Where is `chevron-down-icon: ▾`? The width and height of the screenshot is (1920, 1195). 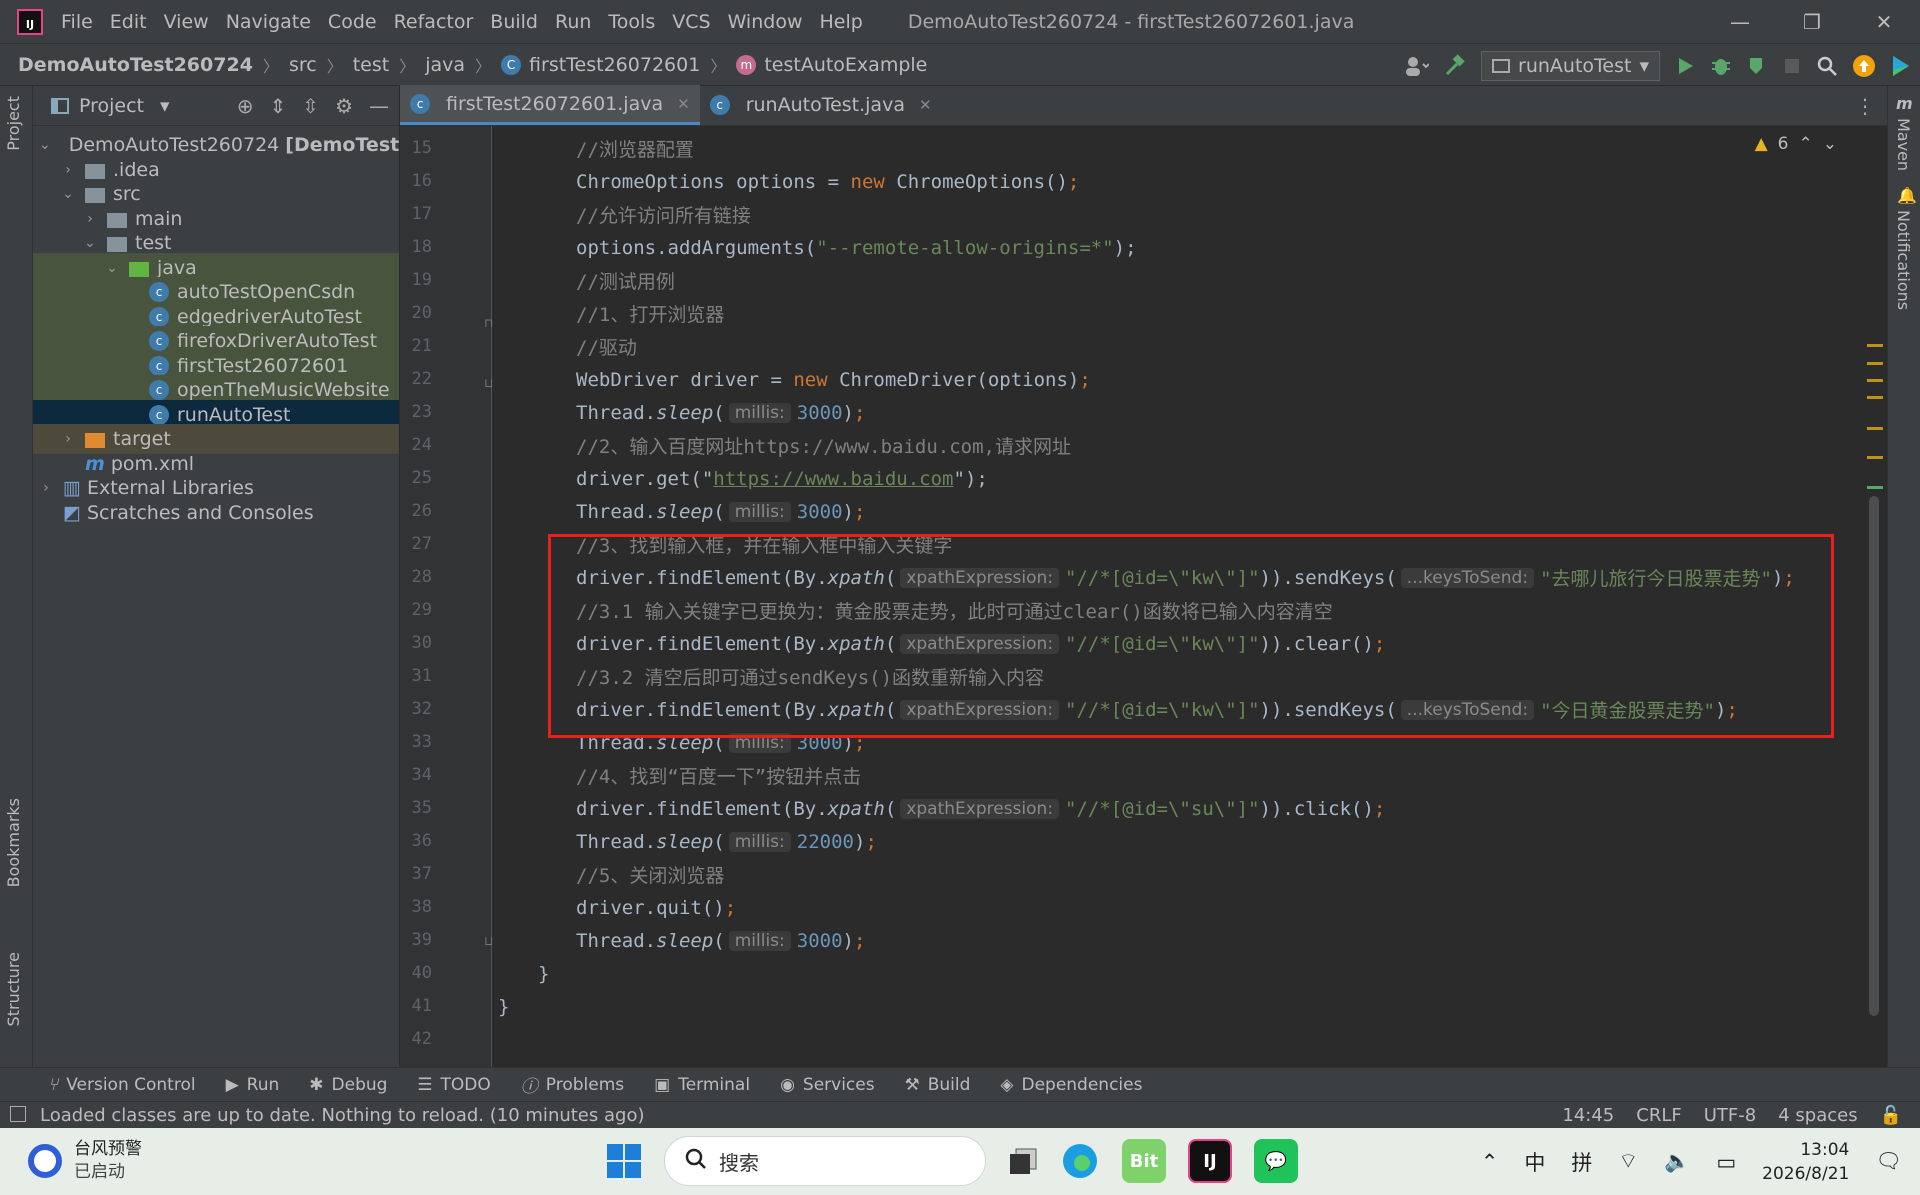 chevron-down-icon: ▾ is located at coordinates (165, 106).